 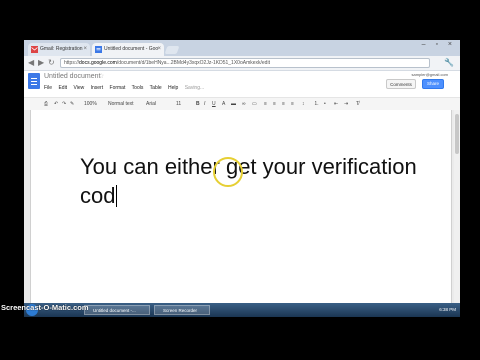 What do you see at coordinates (182, 310) in the screenshot?
I see `taskbar-item-recorder: Screen Recorder` at bounding box center [182, 310].